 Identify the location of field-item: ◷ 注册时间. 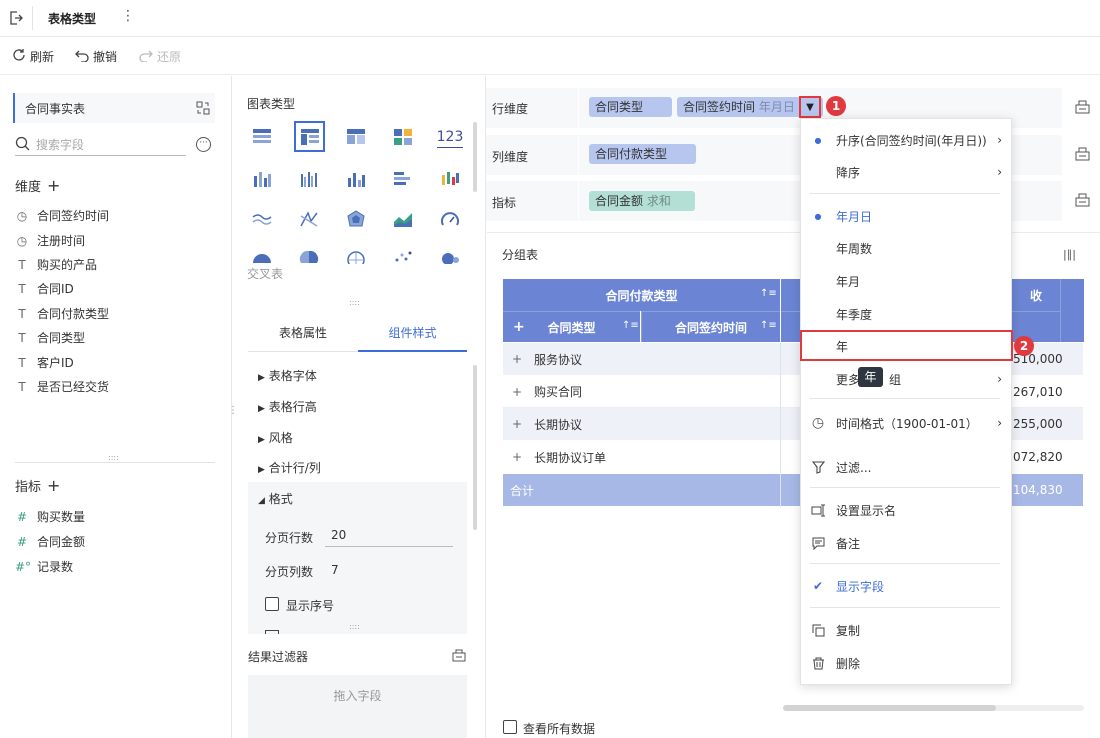
(50, 240).